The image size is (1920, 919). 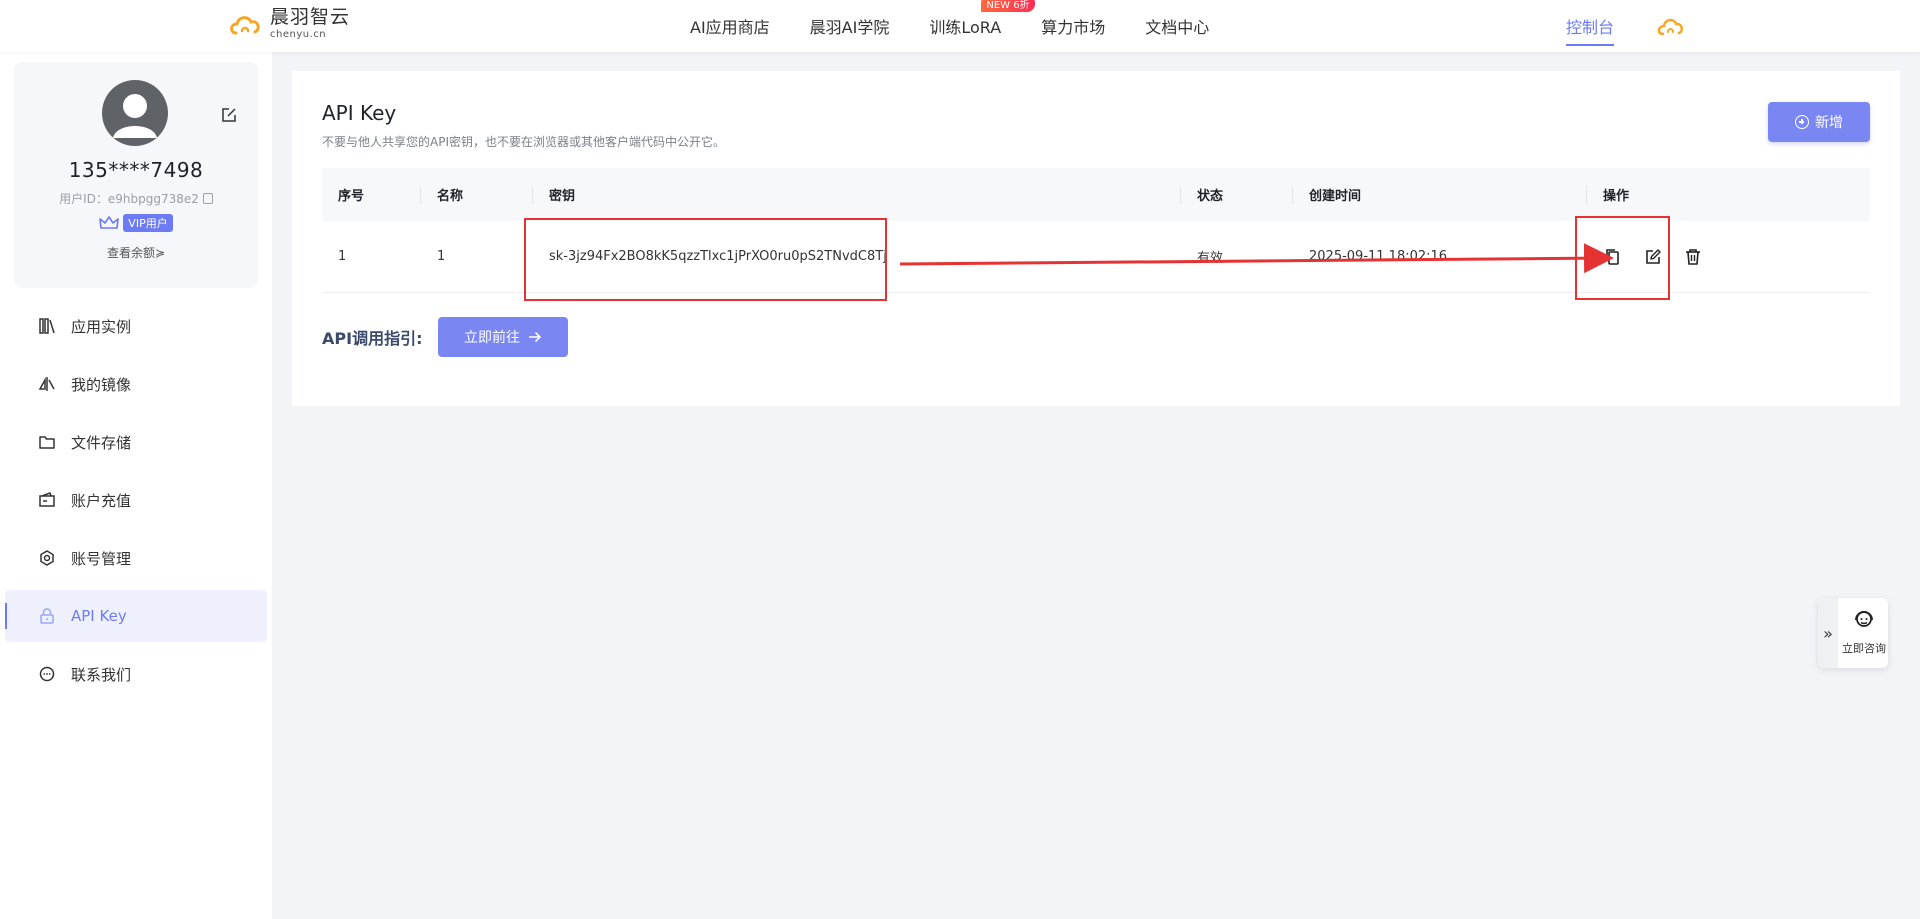 I want to click on api-guide-row: API调用指引: 立即前往, so click(x=445, y=337).